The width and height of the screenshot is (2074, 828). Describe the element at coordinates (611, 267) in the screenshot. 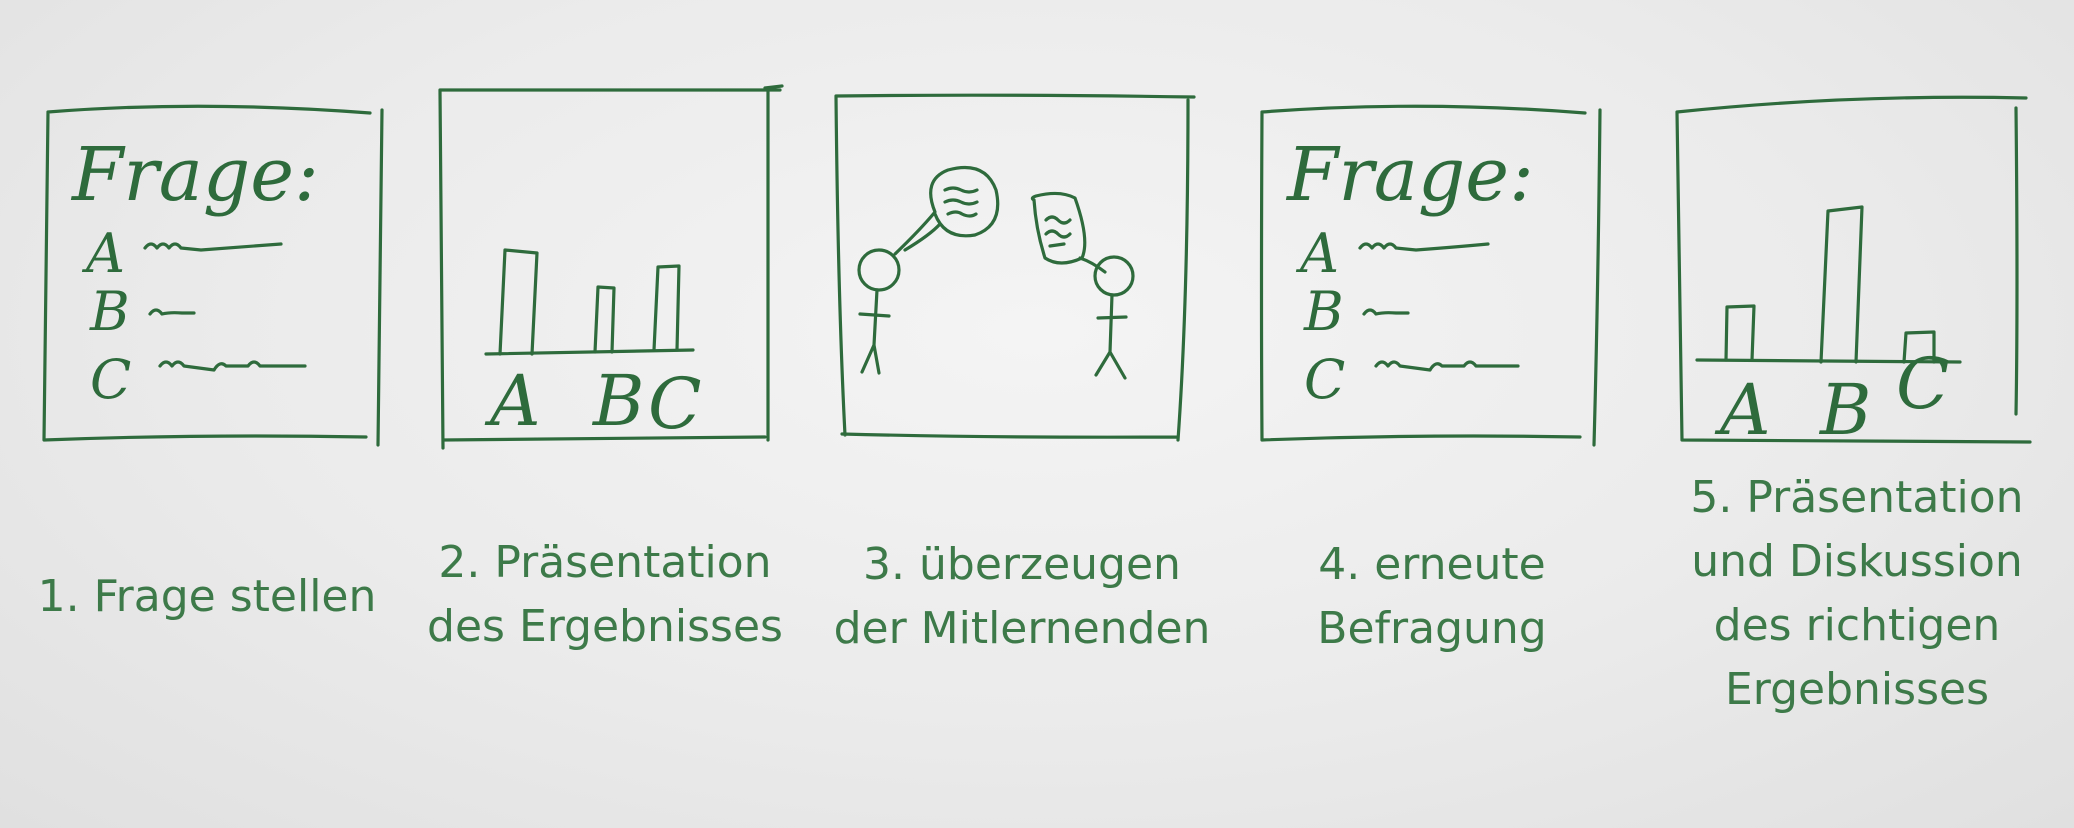

I see `panel-result-chart: A B C` at that location.